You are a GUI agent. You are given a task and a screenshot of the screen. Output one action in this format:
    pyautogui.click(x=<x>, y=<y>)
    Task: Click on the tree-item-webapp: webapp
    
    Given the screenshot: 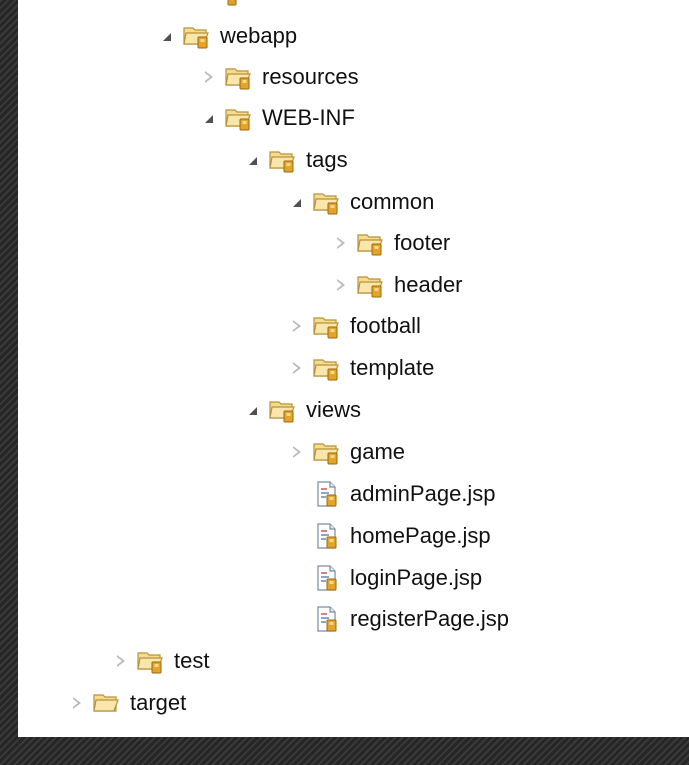 What is the action you would take?
    pyautogui.click(x=225, y=36)
    